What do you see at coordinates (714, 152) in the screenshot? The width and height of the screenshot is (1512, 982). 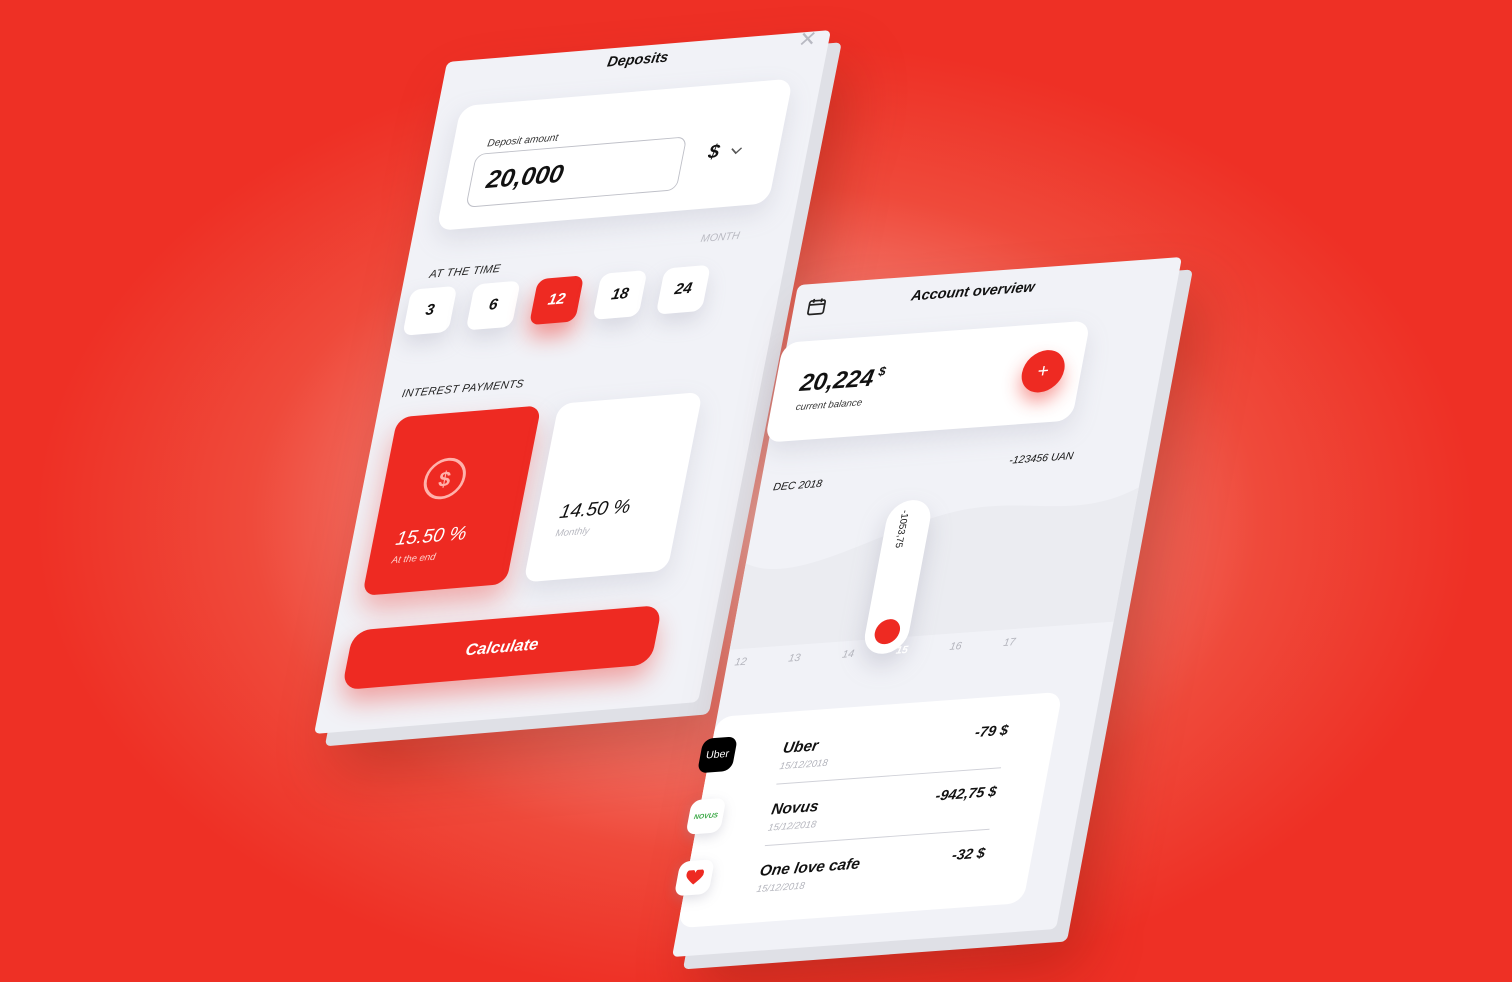 I see `currency-value: $` at bounding box center [714, 152].